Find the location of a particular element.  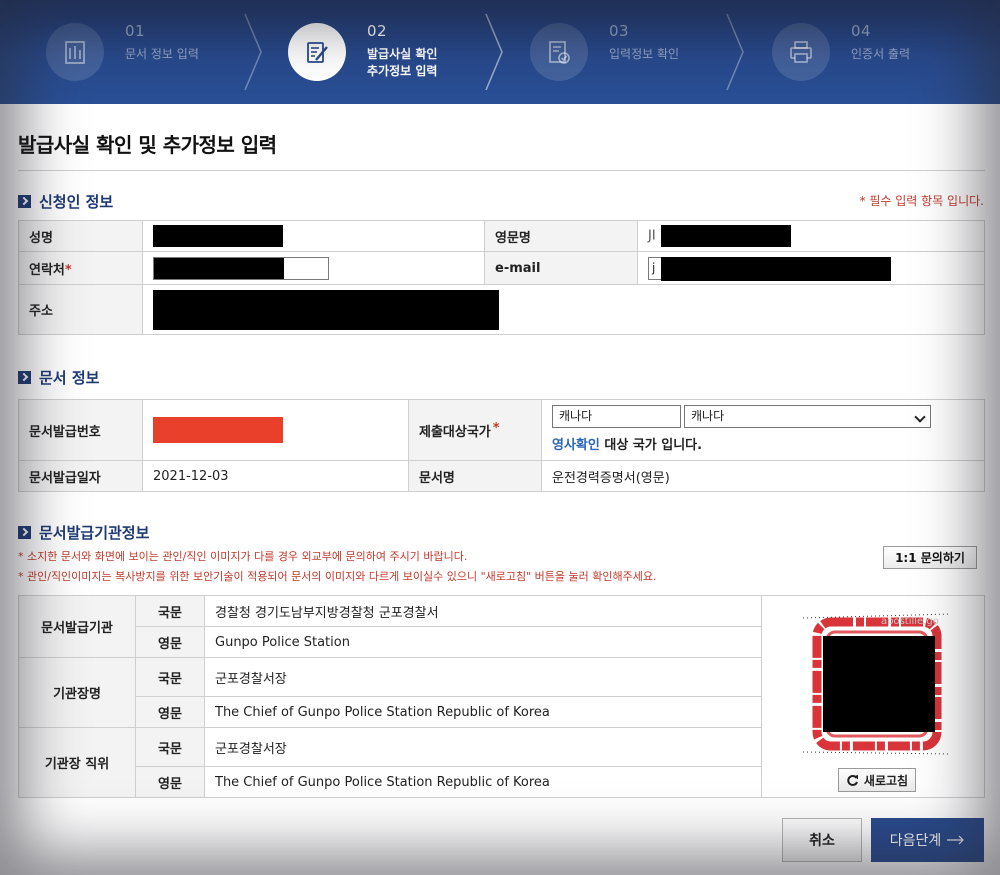

issuer-section-title: 문서발급기관정보 is located at coordinates (94, 532).